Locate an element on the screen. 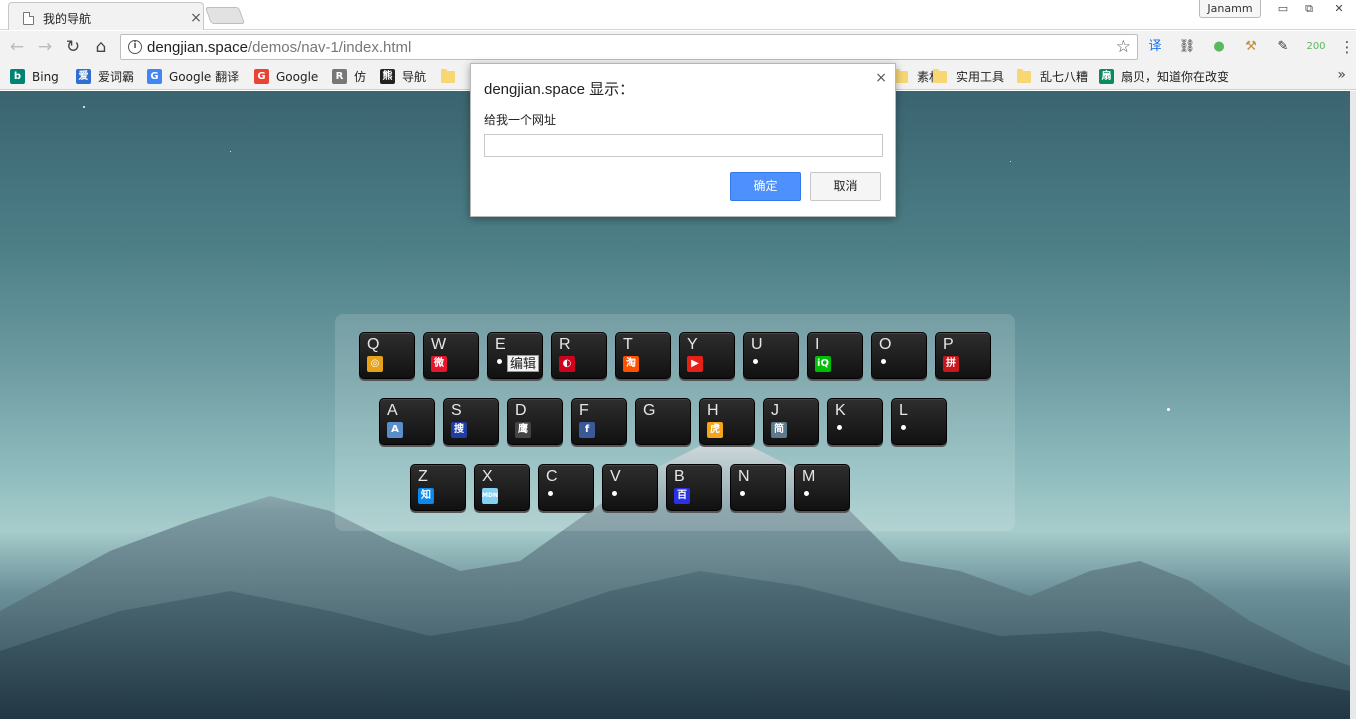  tab-strip: 我的导航 × Janamm ▭ ⧉ ✕ is located at coordinates (678, 15).